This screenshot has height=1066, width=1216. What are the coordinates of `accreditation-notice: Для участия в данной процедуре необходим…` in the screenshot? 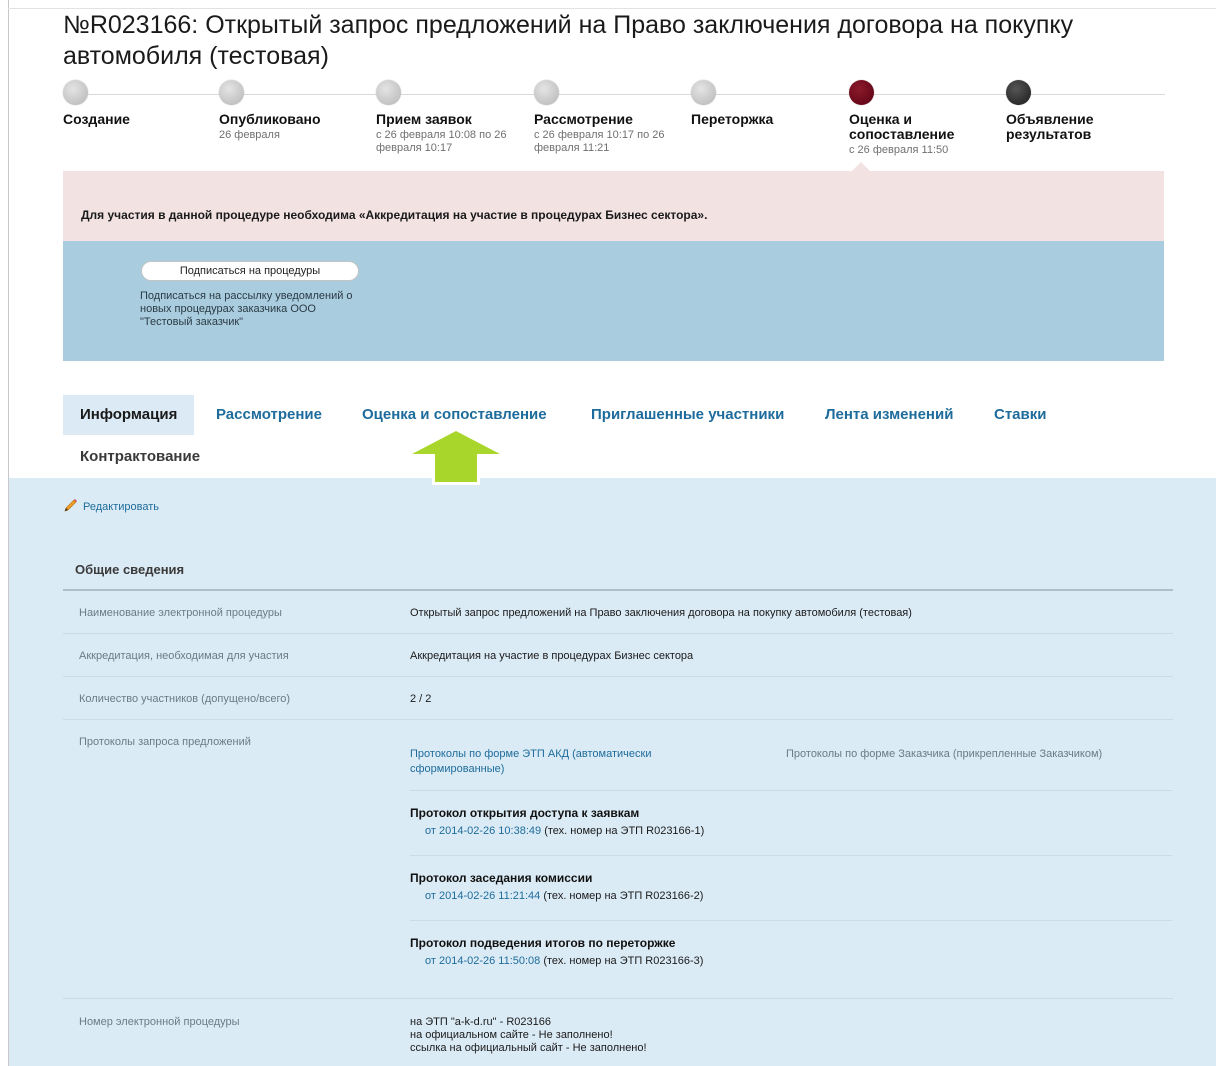 It's located at (613, 206).